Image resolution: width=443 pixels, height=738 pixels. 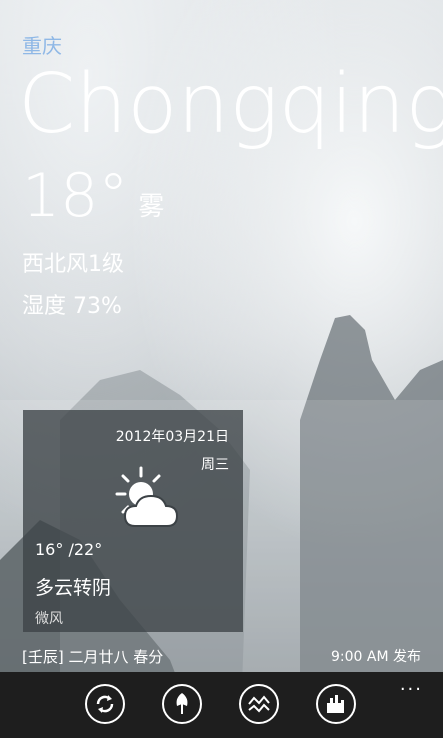 What do you see at coordinates (215, 465) in the screenshot?
I see `forecast-weekday: 周三` at bounding box center [215, 465].